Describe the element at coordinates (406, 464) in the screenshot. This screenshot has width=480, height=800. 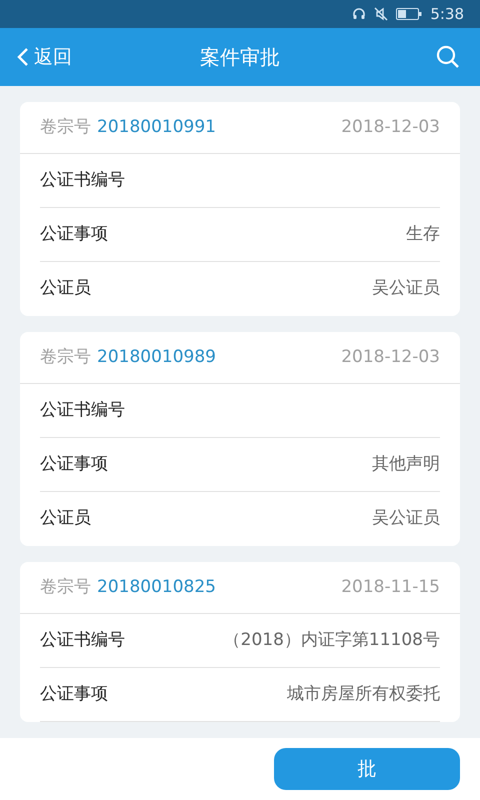
I see `field-value: 其他声明` at that location.